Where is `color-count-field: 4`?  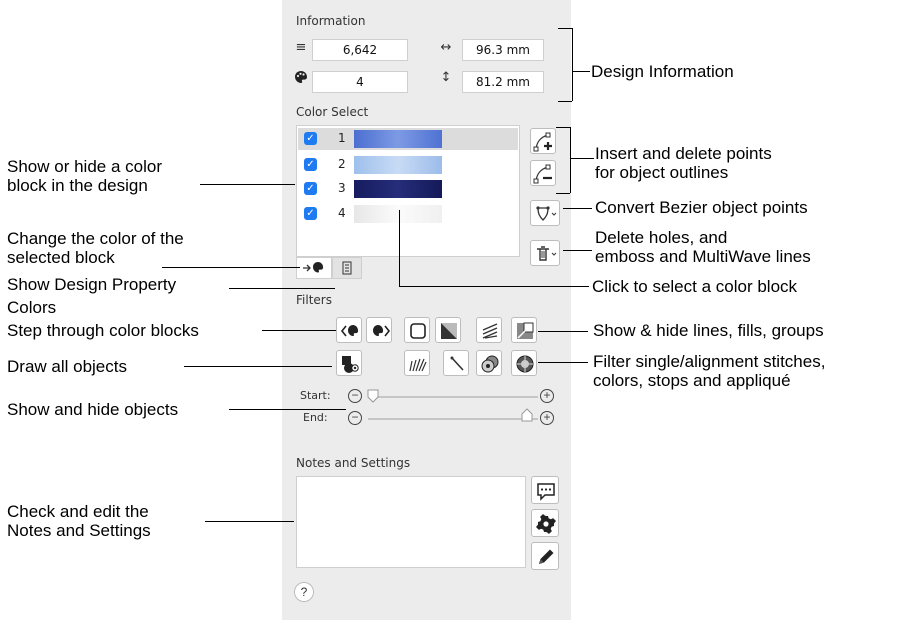 color-count-field: 4 is located at coordinates (360, 82).